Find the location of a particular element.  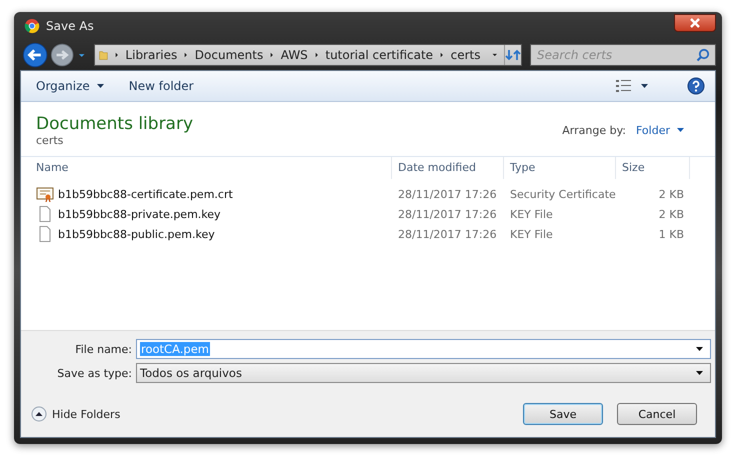

column-header: Type is located at coordinates (560, 168).